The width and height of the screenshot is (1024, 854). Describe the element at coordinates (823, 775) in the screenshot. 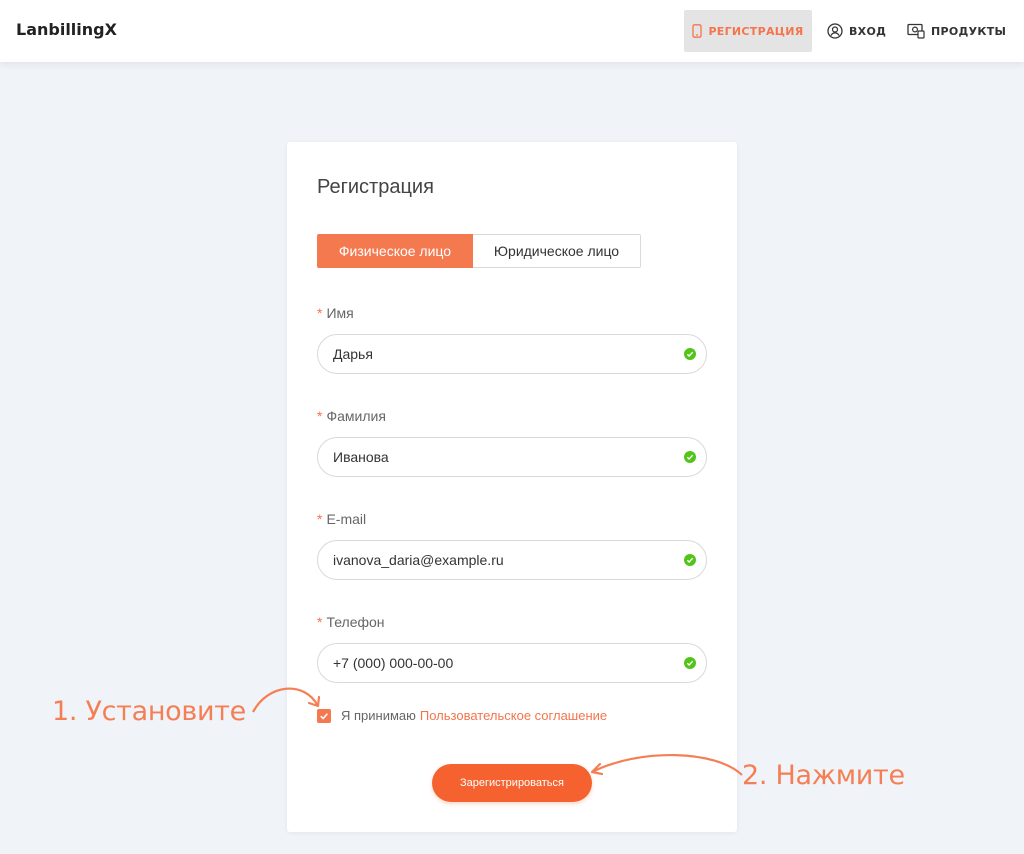

I see `annotation-step-2: 2. Нажмите` at that location.